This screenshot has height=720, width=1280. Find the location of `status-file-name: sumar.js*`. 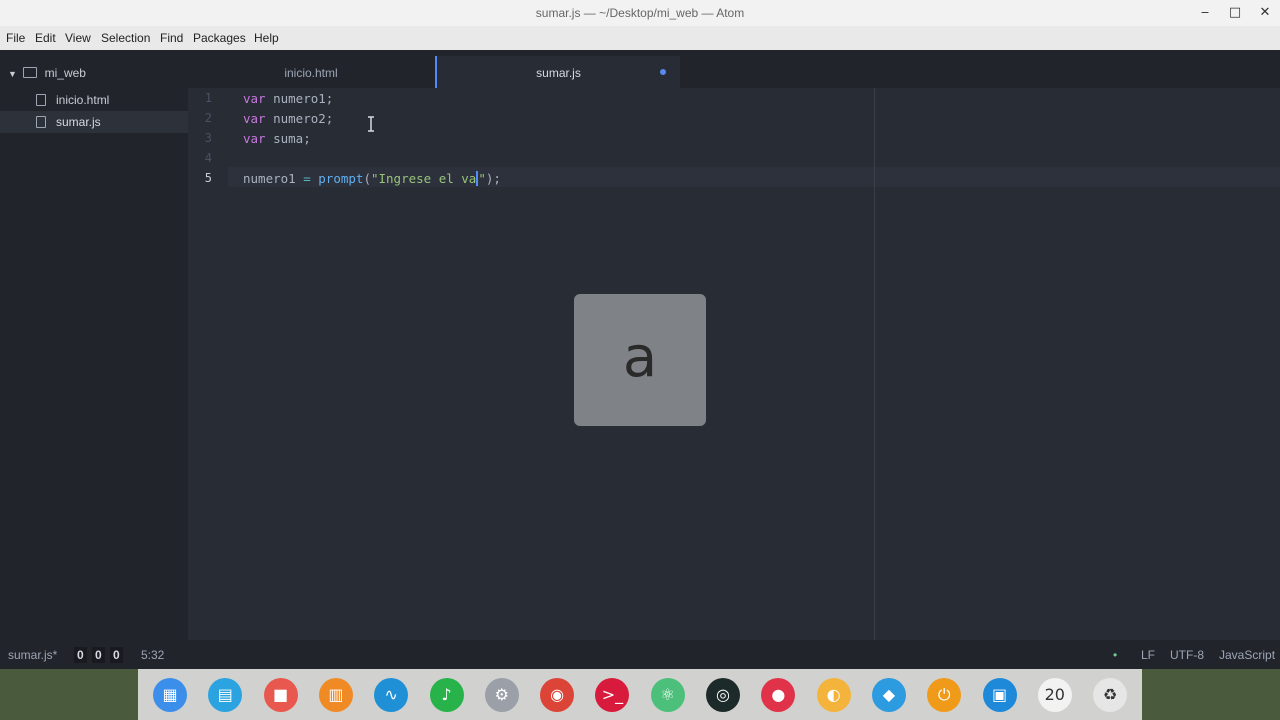

status-file-name: sumar.js* is located at coordinates (32, 655).